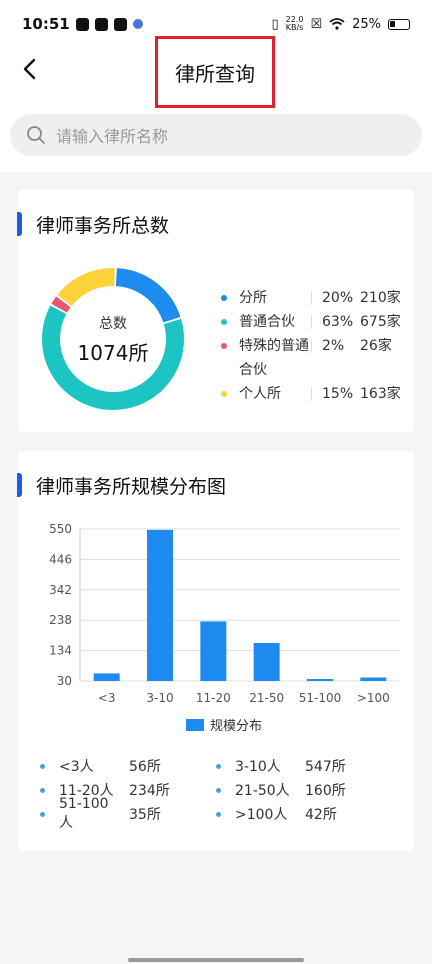  What do you see at coordinates (60, 559) in the screenshot?
I see `y-tick-label: 446` at bounding box center [60, 559].